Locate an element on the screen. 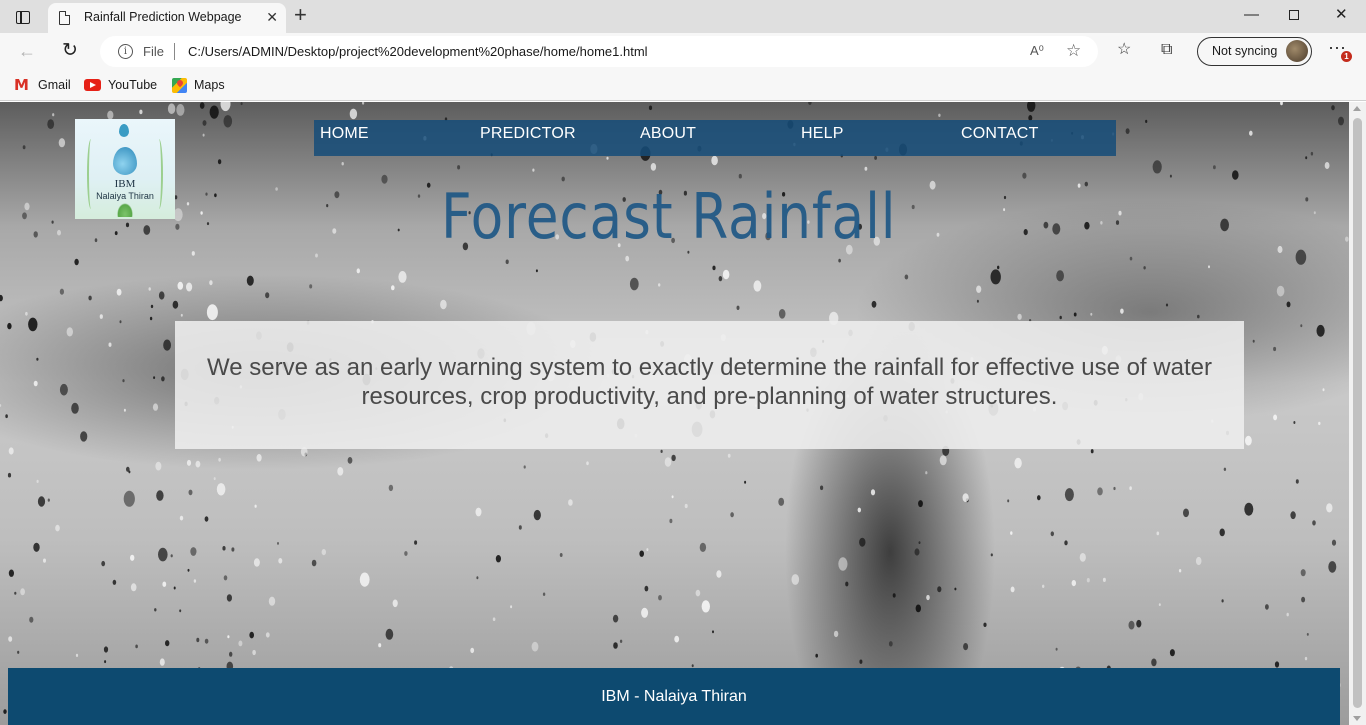 Image resolution: width=1366 pixels, height=725 pixels. scroll-thumb is located at coordinates (1357, 413).